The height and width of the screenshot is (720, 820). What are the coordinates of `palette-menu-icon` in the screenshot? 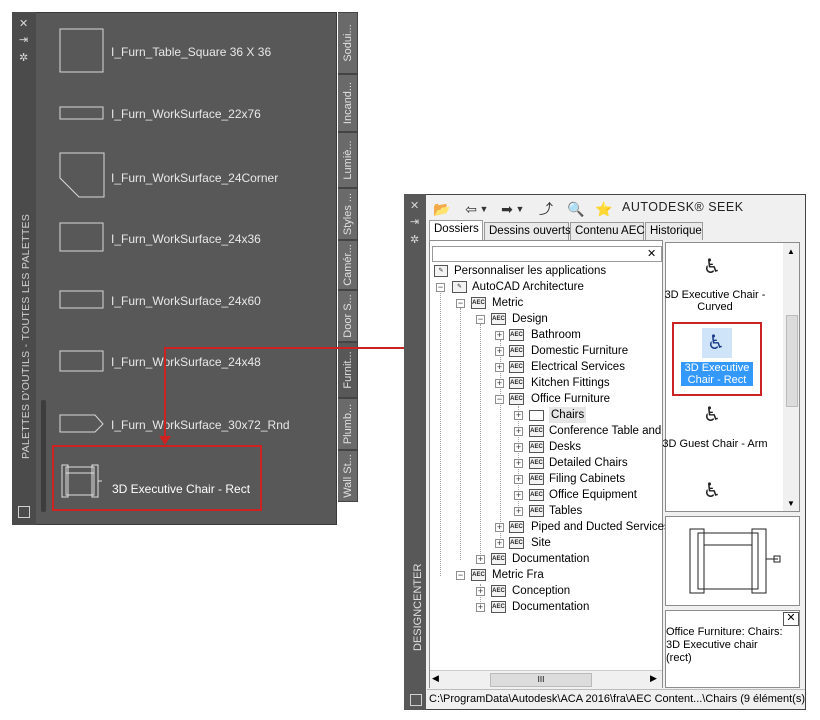 It's located at (24, 512).